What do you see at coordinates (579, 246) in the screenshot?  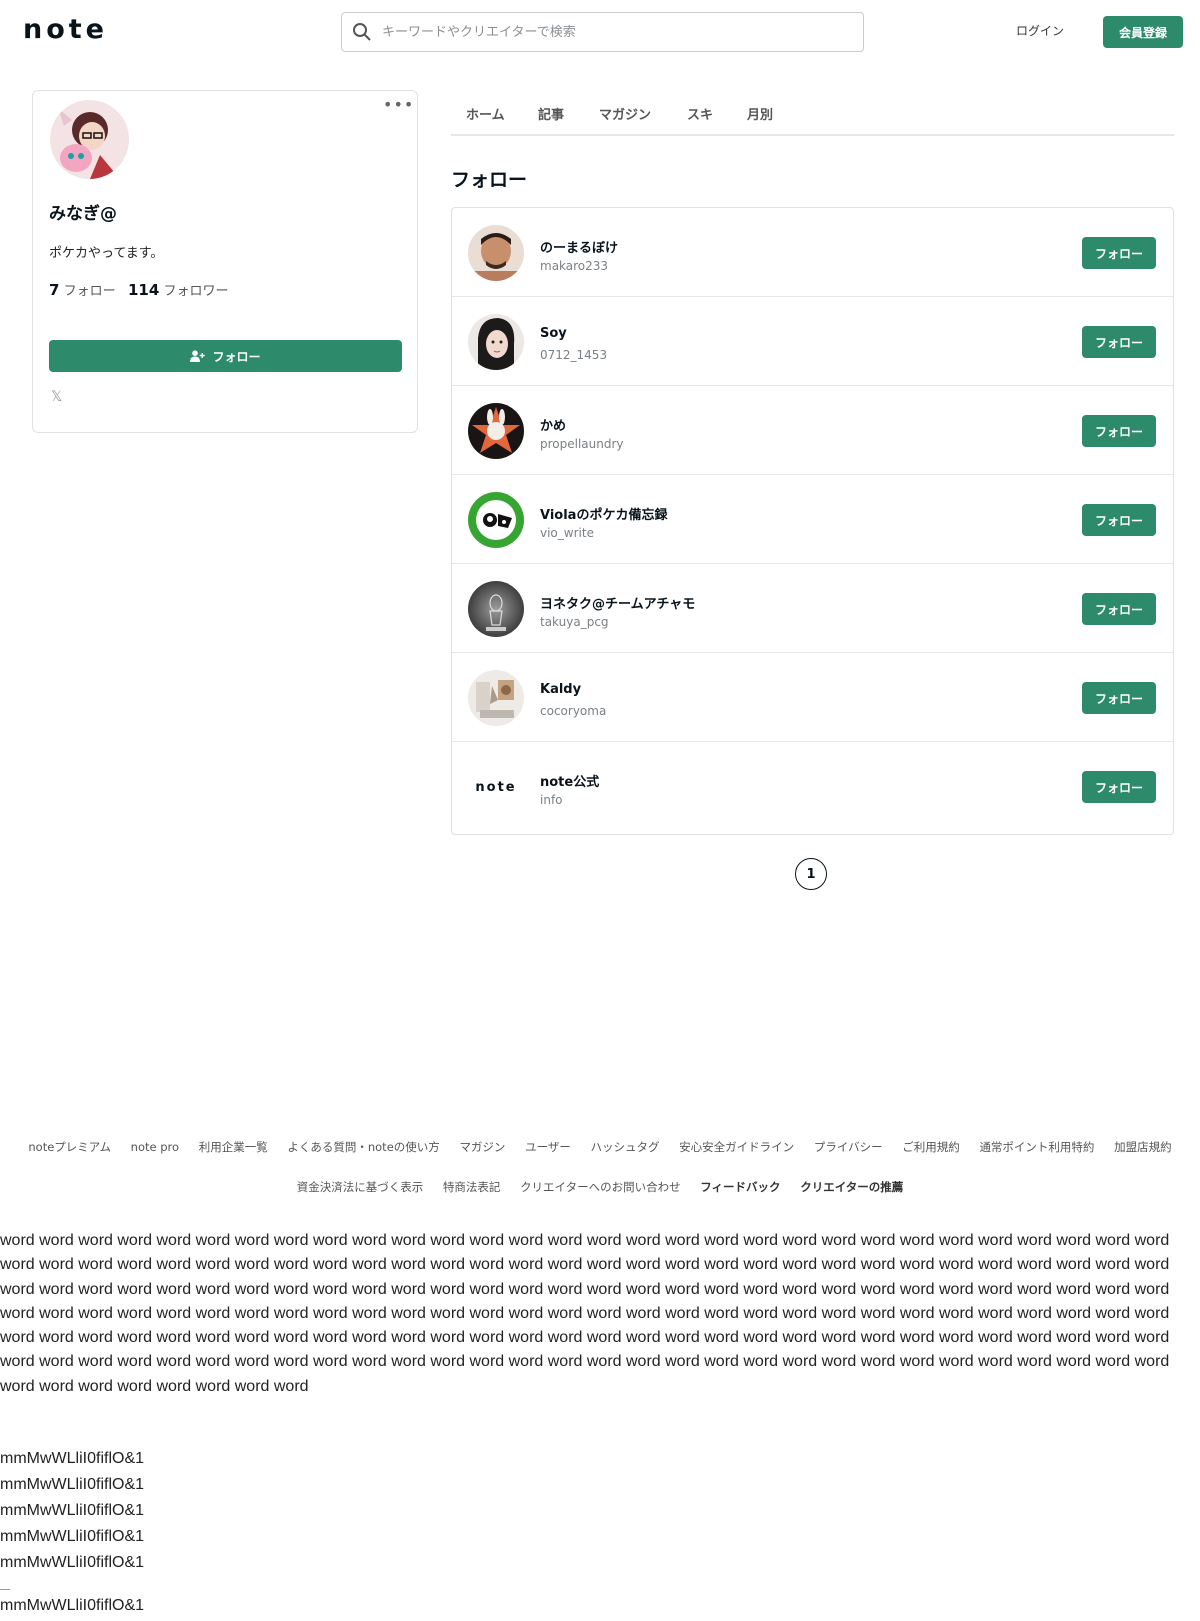 I see `user-name: のーまるぼけ` at bounding box center [579, 246].